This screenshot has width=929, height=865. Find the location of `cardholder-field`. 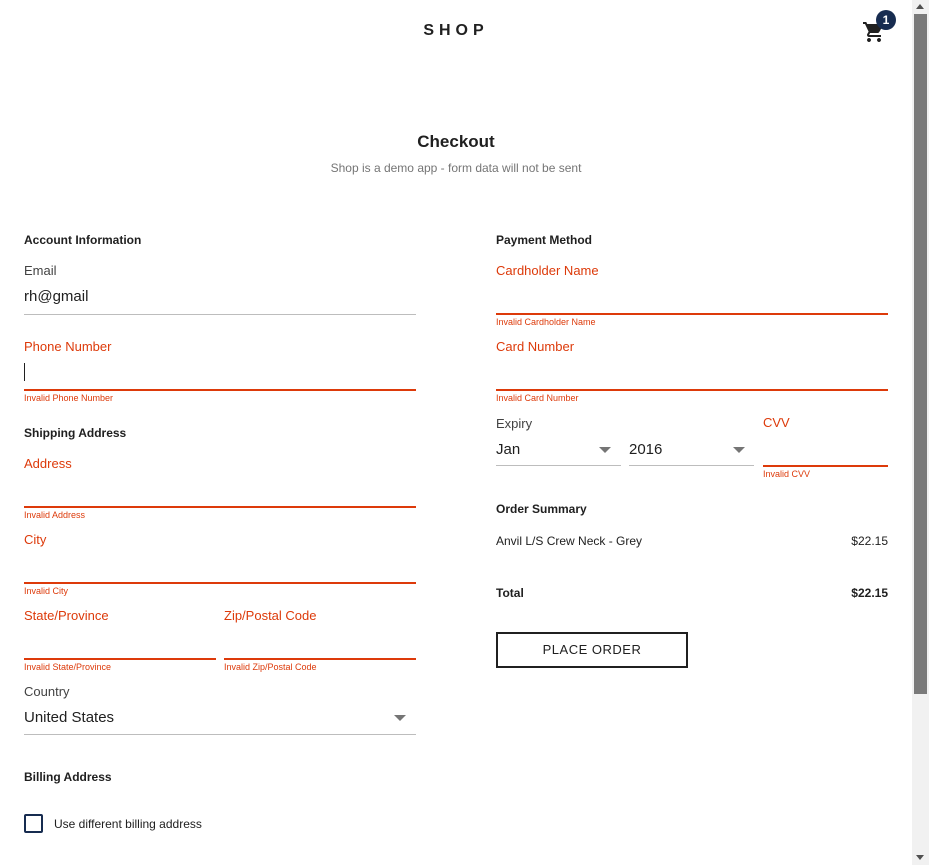

cardholder-field is located at coordinates (692, 299).